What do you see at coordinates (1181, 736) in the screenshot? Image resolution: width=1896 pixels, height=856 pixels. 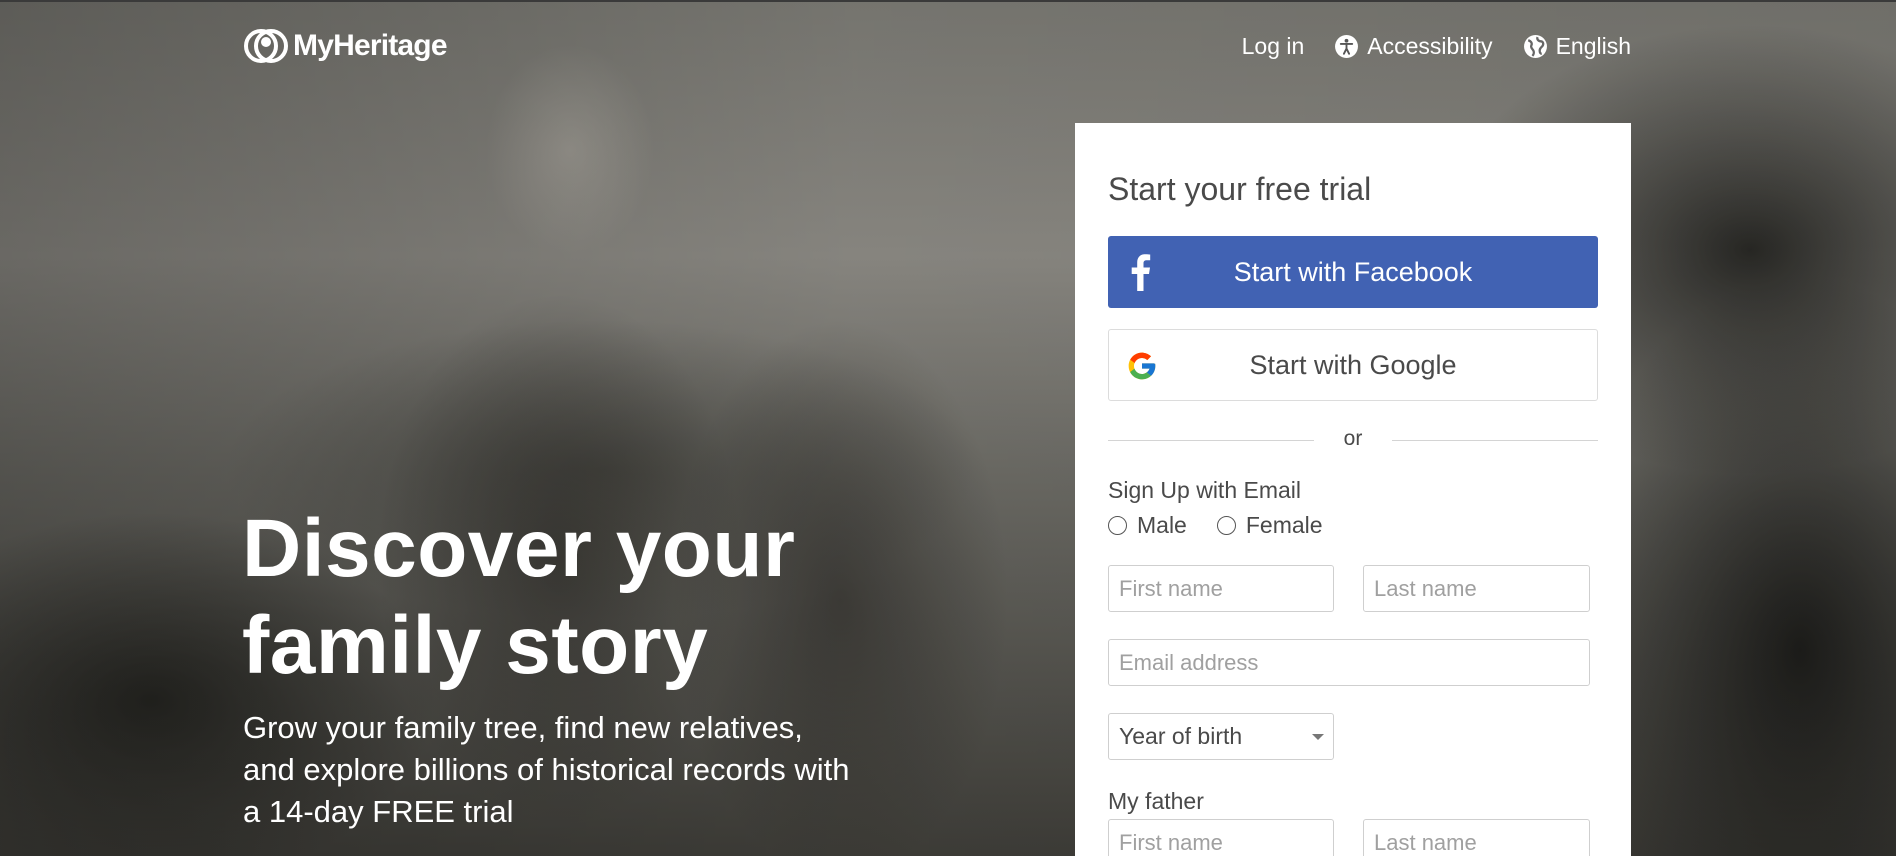 I see `year-of-birth-value: Year of birth` at bounding box center [1181, 736].